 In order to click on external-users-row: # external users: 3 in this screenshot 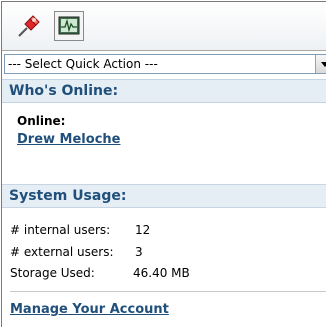, I will do `click(76, 252)`.